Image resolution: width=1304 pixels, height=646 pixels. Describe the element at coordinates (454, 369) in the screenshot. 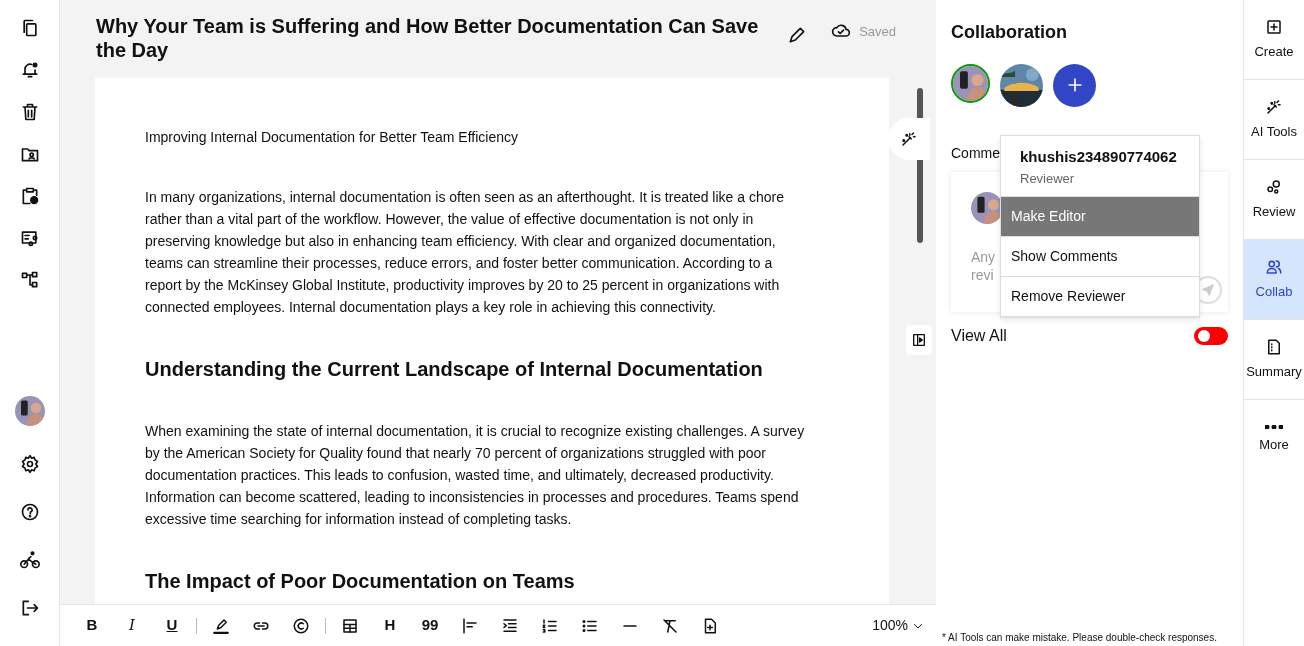

I see `document-heading: Understanding the Current Landscape of Internal Documentation` at that location.